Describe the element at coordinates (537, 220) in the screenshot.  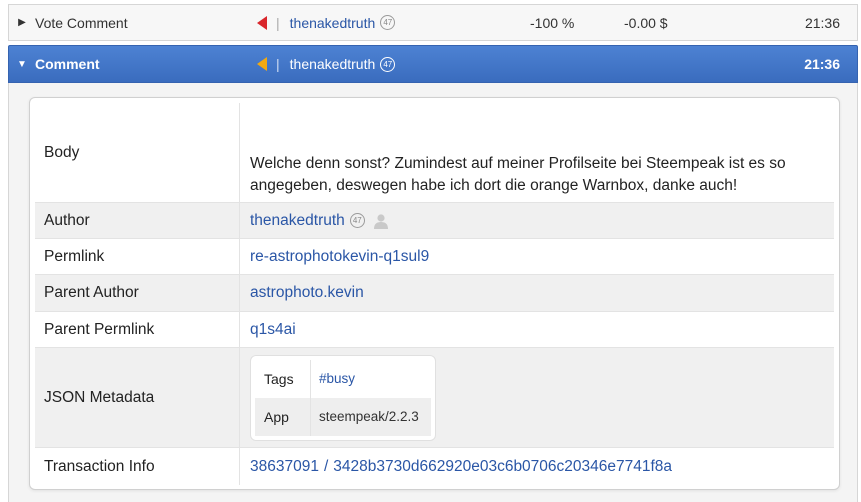
I see `detail-value: thenakedtruth 47` at that location.